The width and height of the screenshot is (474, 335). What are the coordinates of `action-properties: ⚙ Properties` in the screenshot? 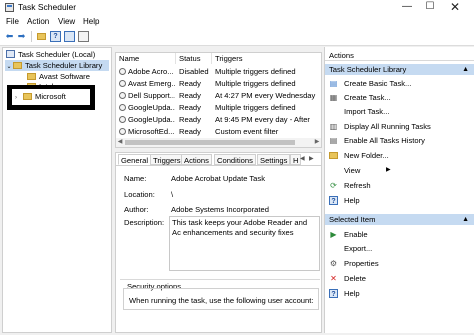 It's located at (399, 263).